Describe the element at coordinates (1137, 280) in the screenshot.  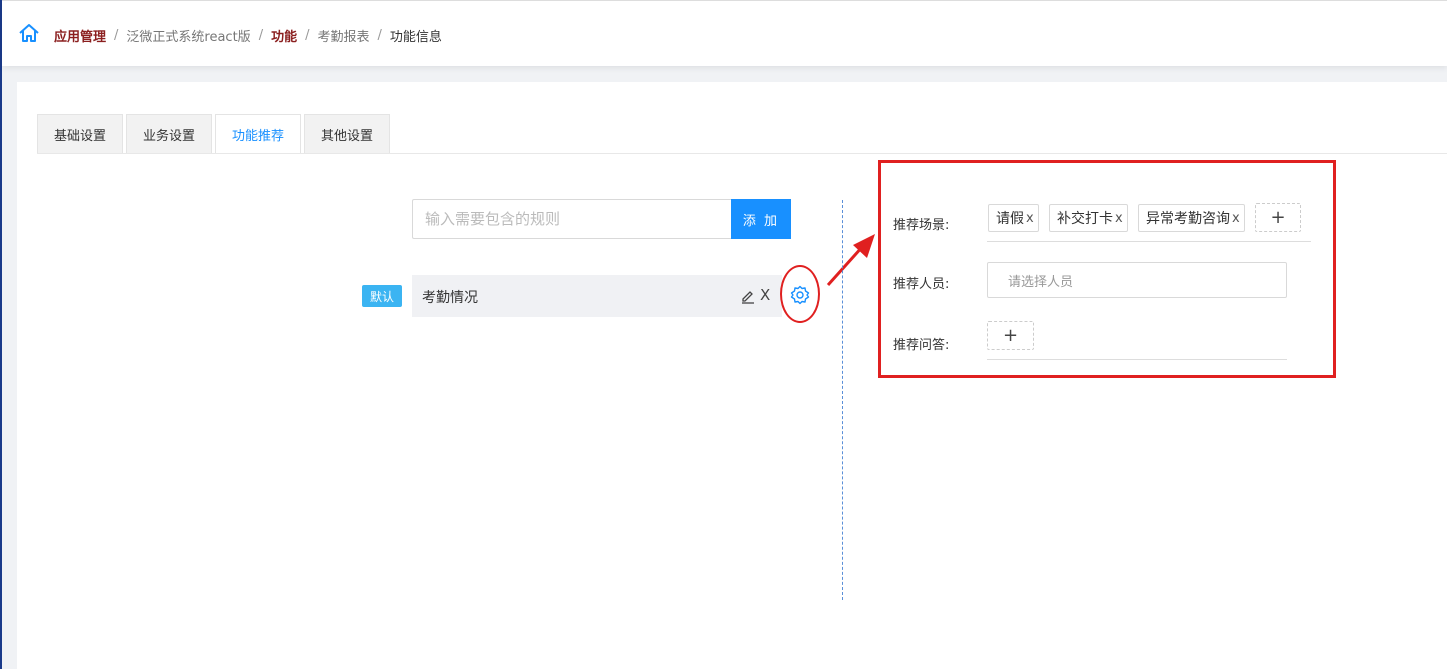
I see `person-select: 请选择人员` at that location.